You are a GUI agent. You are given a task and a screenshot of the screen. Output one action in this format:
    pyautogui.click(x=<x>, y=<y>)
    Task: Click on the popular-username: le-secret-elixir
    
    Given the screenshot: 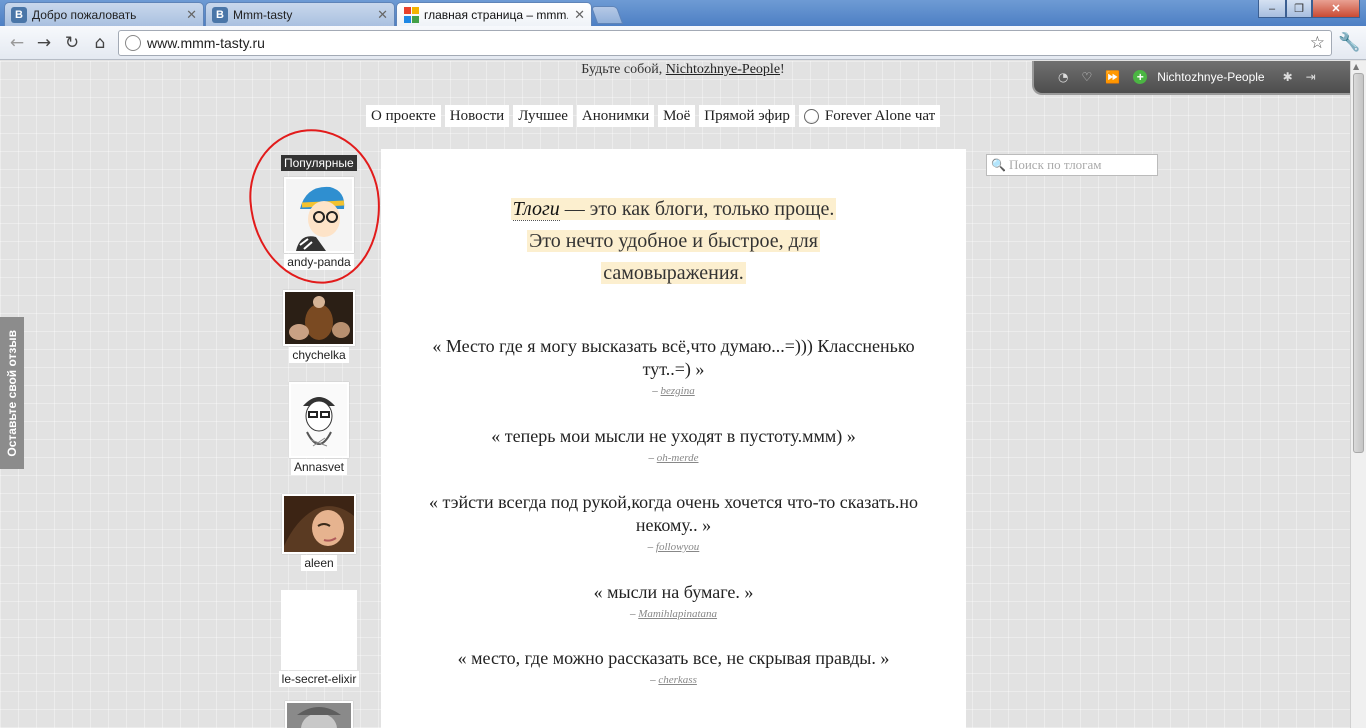 What is the action you would take?
    pyautogui.click(x=319, y=679)
    